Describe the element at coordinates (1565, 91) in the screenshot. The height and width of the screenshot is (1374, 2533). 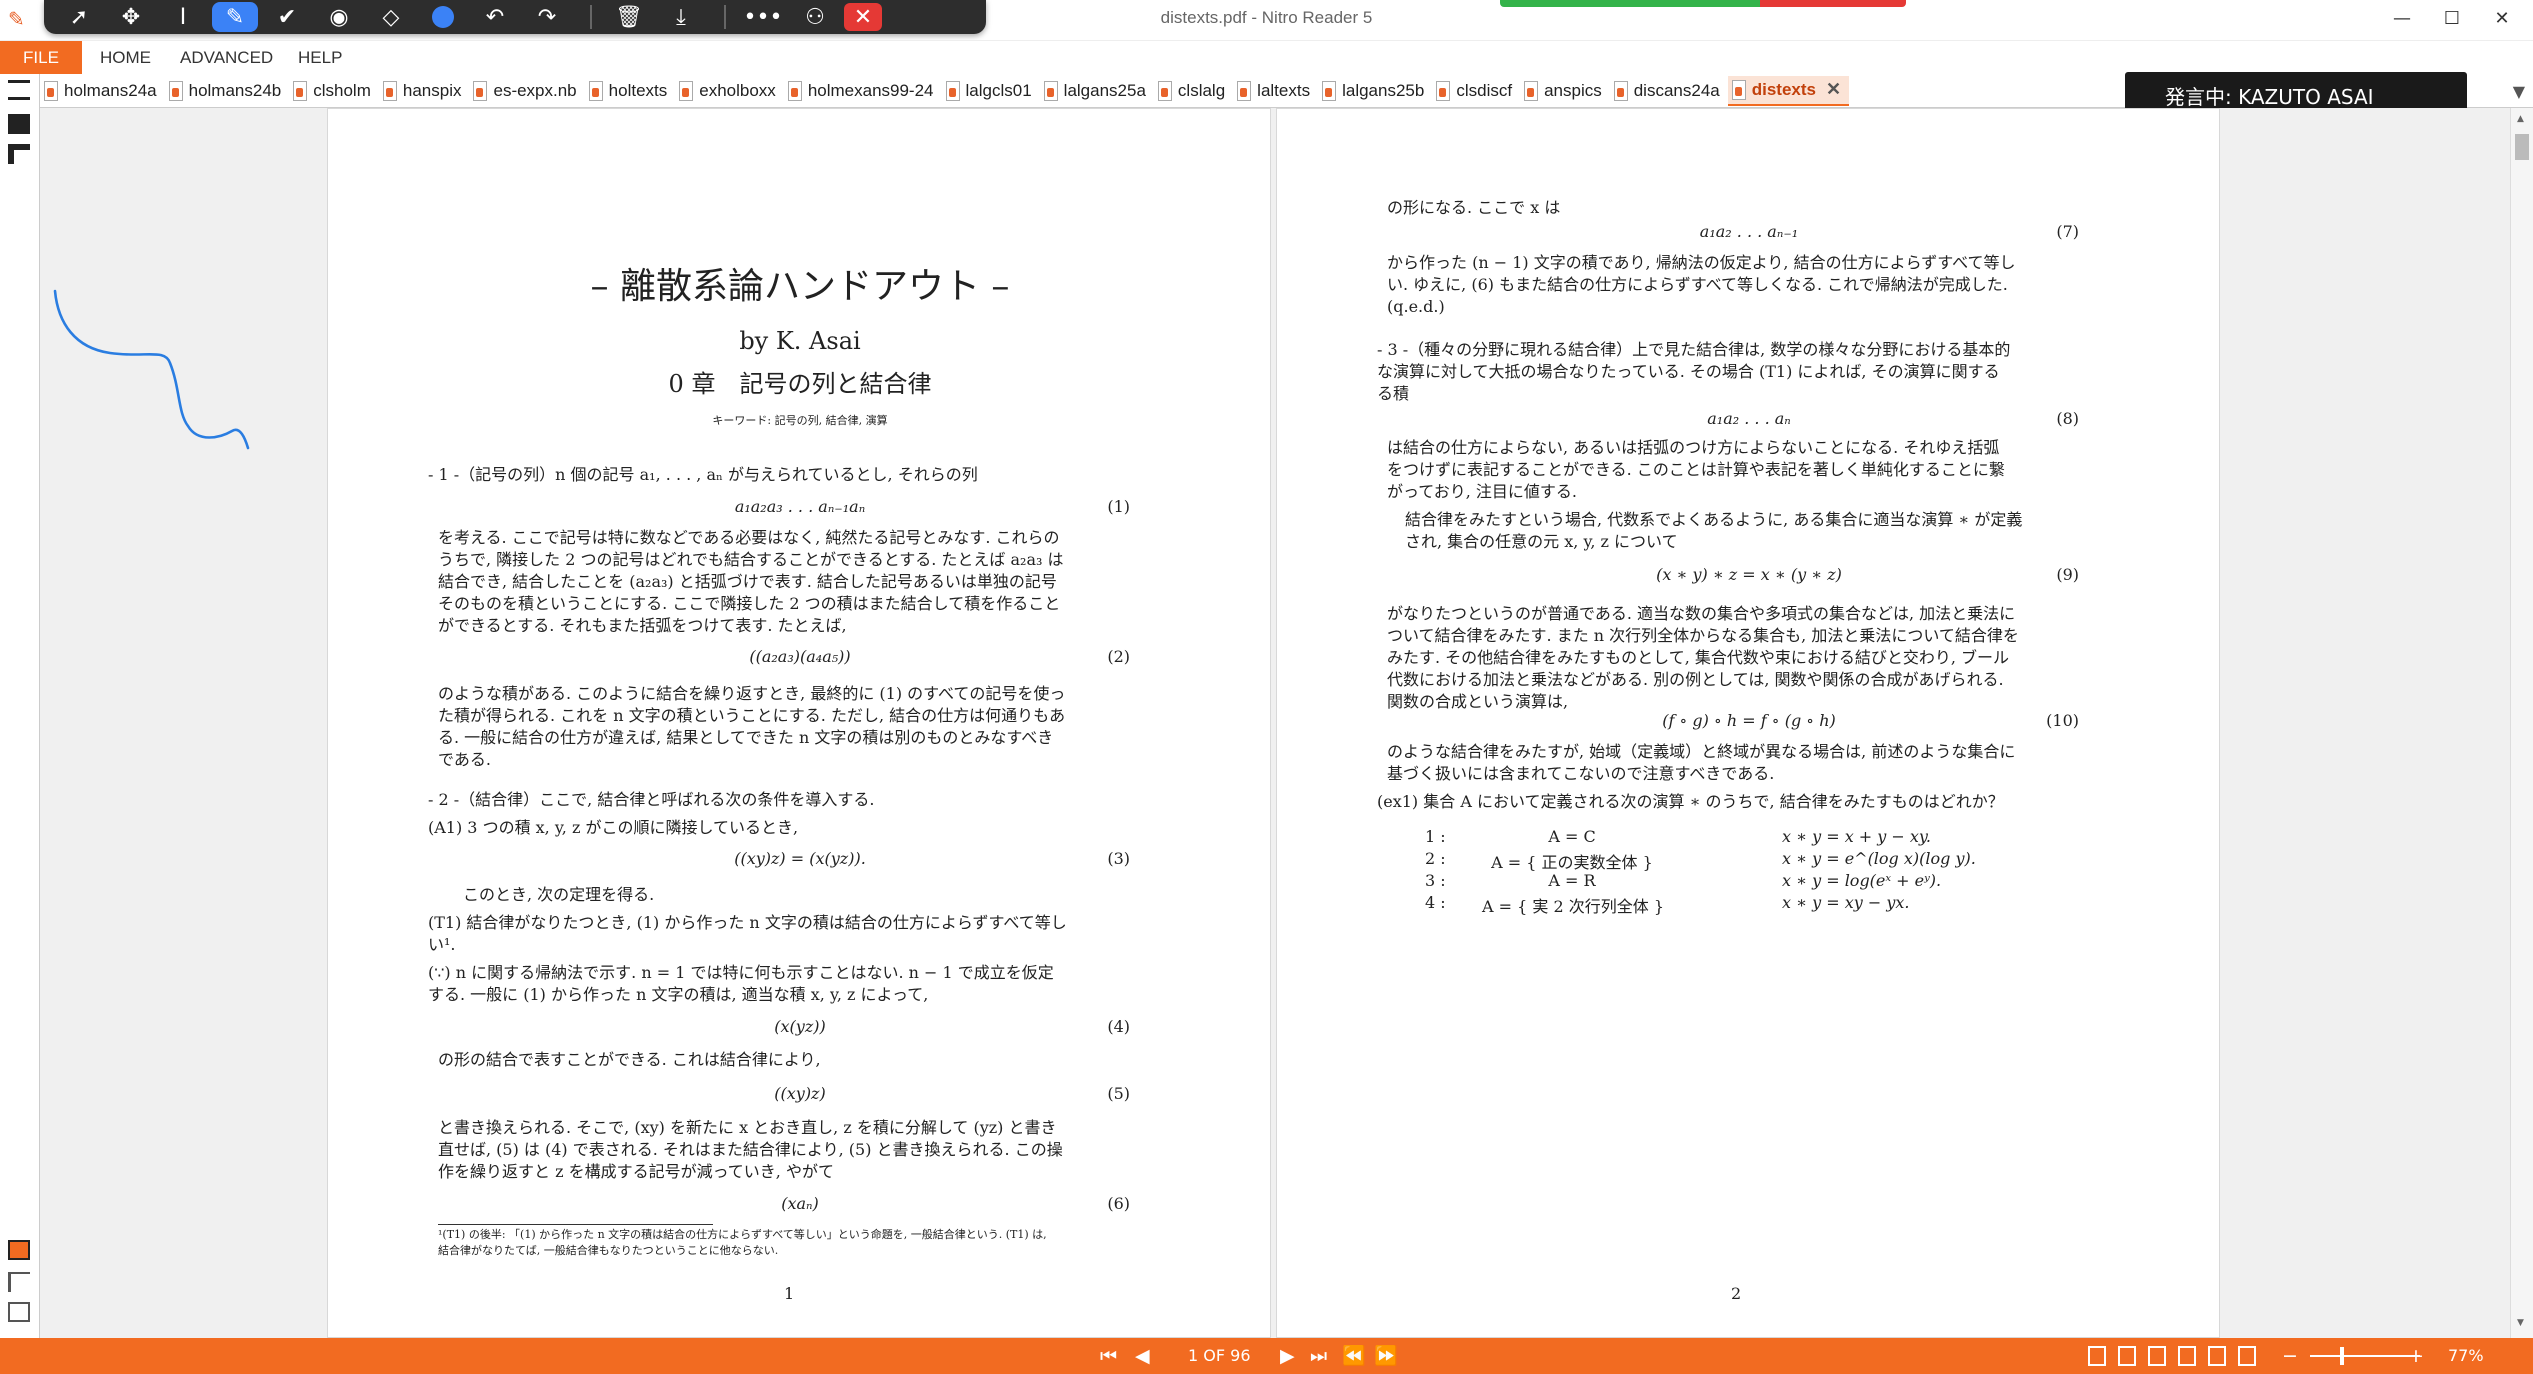
I see `tab-anspics: anspics` at that location.